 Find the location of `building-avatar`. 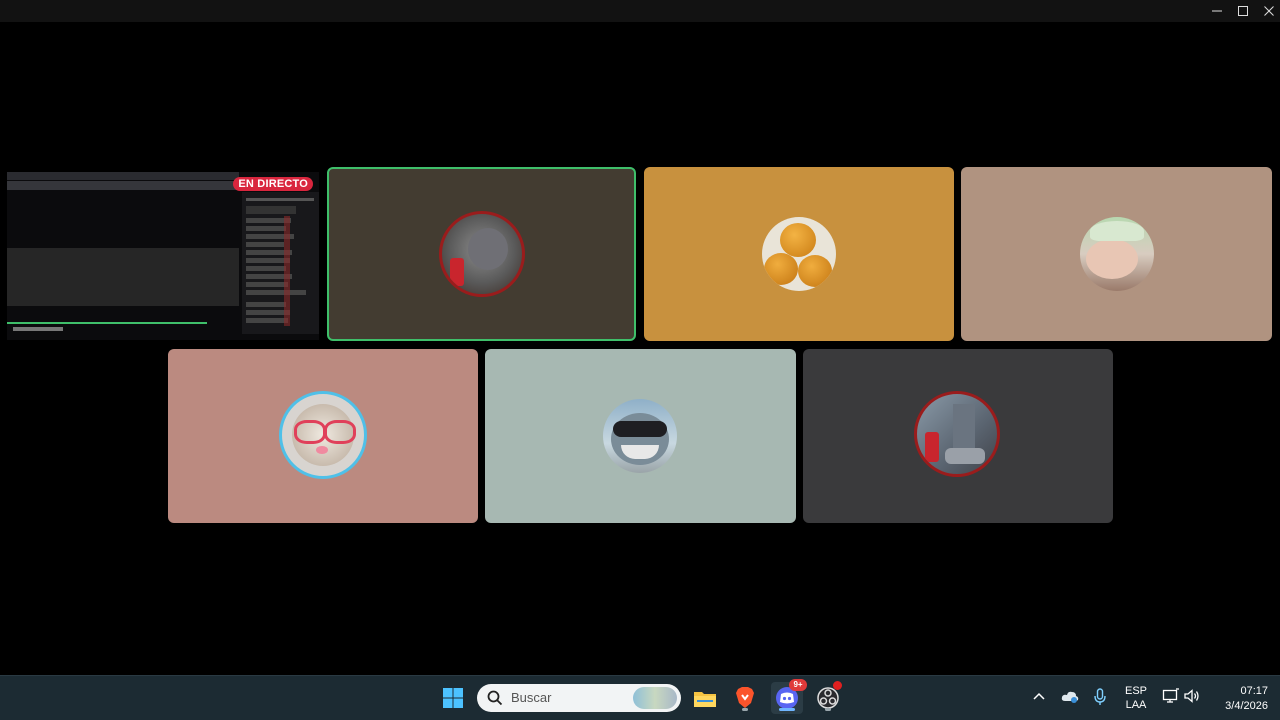

building-avatar is located at coordinates (957, 434).